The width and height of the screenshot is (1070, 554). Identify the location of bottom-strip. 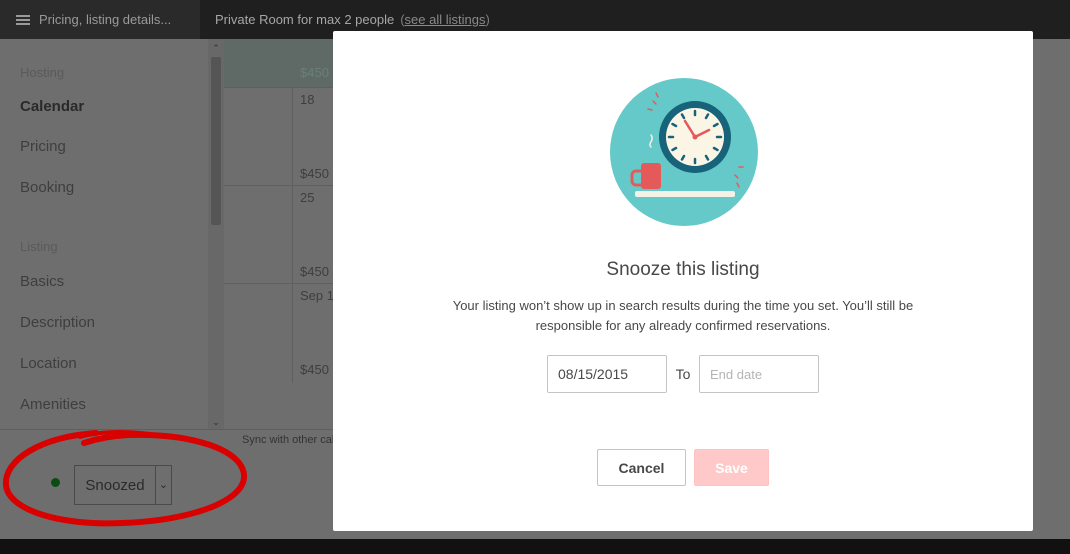
(535, 546).